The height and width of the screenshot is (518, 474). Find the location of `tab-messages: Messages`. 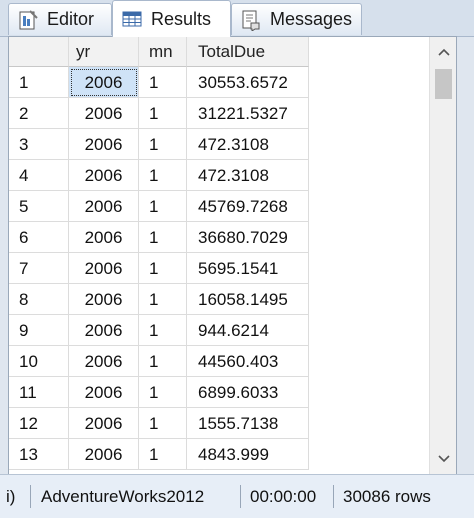

tab-messages: Messages is located at coordinates (296, 19).